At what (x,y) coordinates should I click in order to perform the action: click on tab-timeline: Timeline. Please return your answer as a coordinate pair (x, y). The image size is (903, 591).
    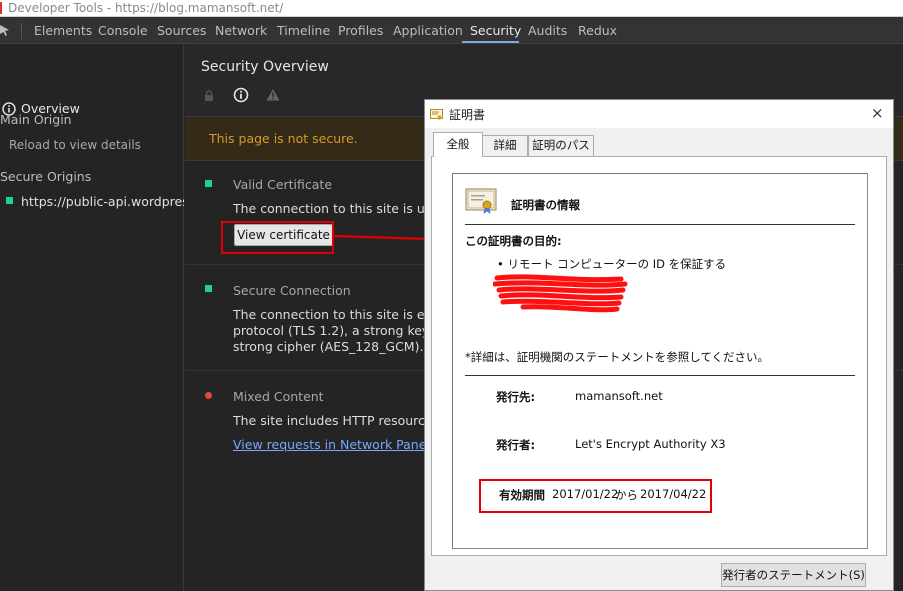
    Looking at the image, I should click on (303, 30).